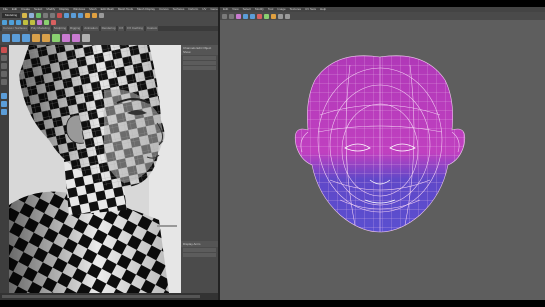 This screenshot has height=307, width=545. I want to click on bevel-icon, so click(32, 22).